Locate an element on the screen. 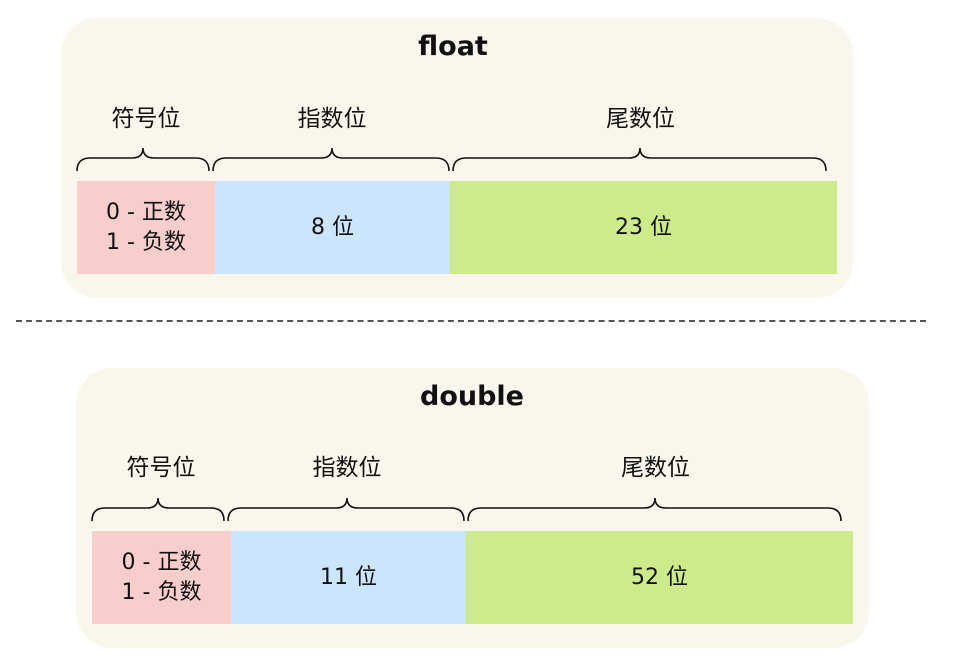 The width and height of the screenshot is (968, 671). double-sign-negative: 1 - 负数 is located at coordinates (161, 592).